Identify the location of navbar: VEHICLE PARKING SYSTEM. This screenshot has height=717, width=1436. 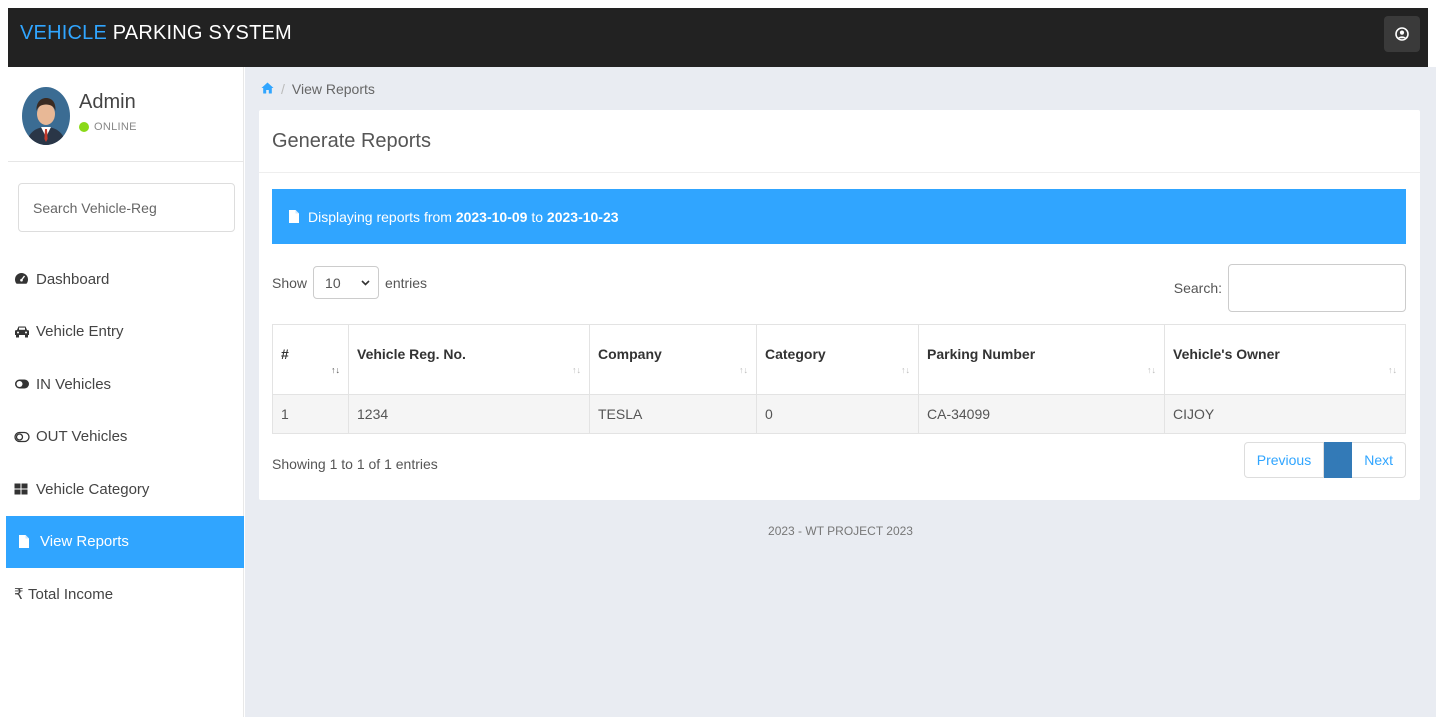
(718, 37).